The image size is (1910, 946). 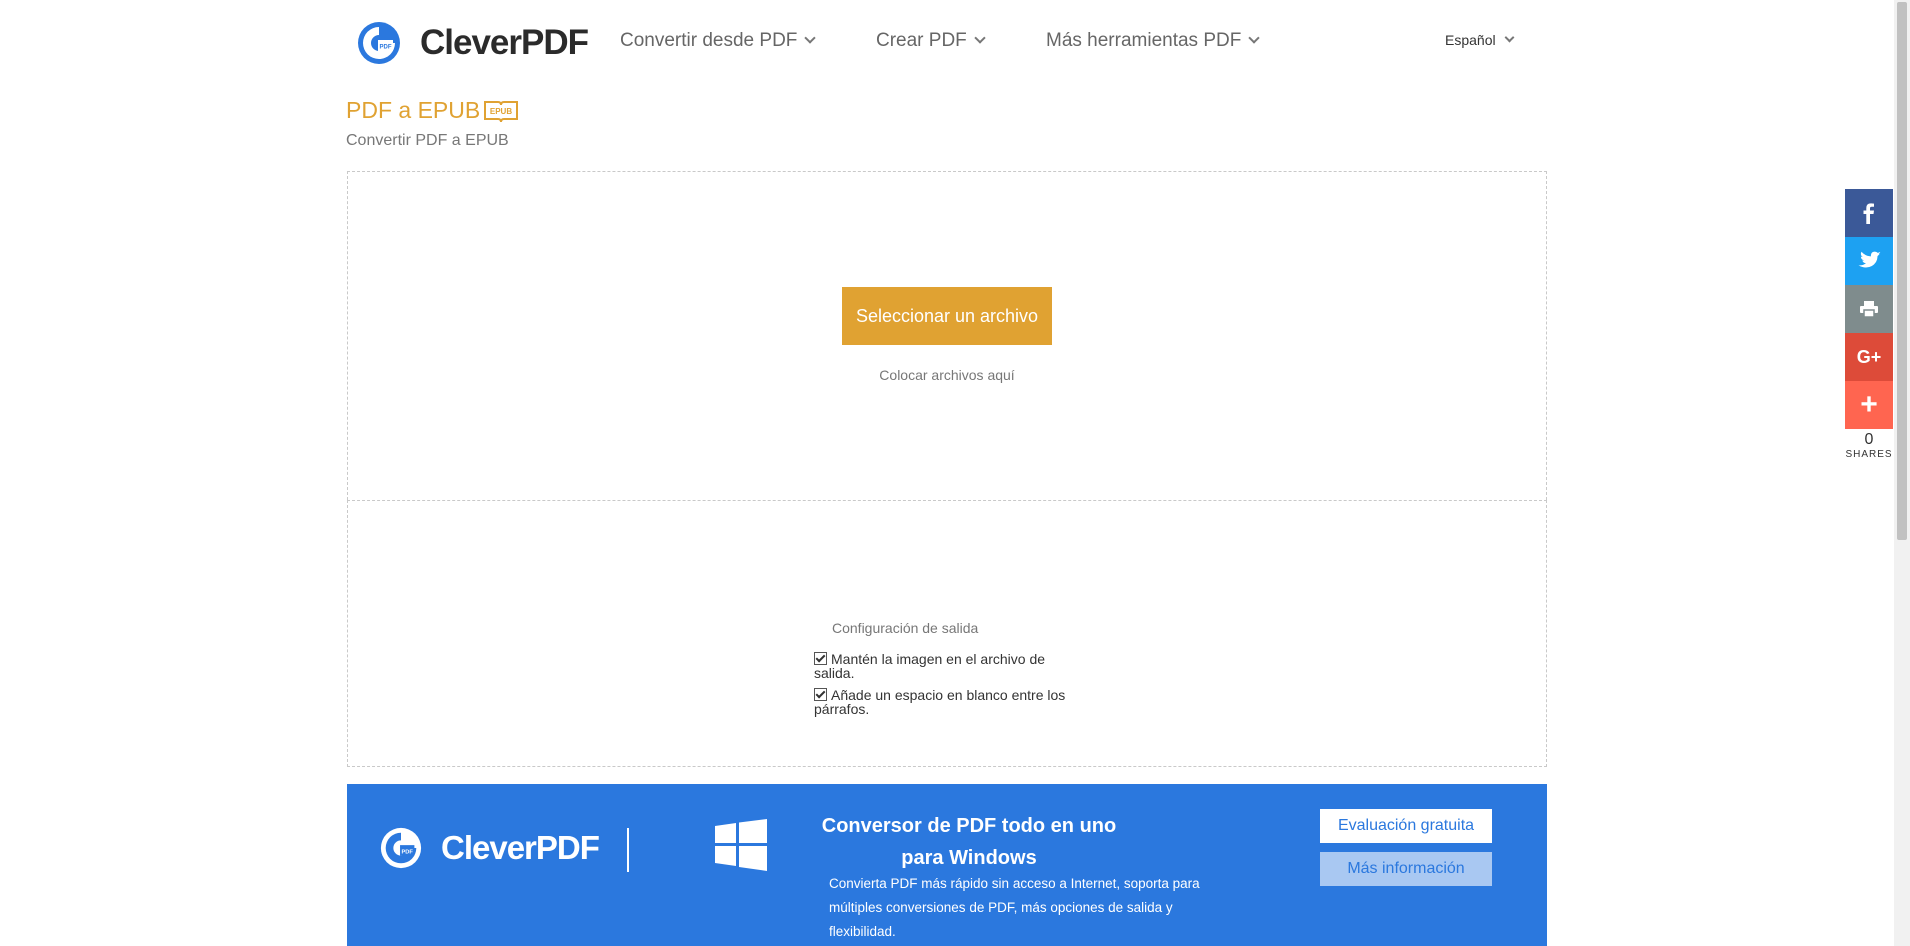 What do you see at coordinates (1869, 439) in the screenshot?
I see `share-count: 0` at bounding box center [1869, 439].